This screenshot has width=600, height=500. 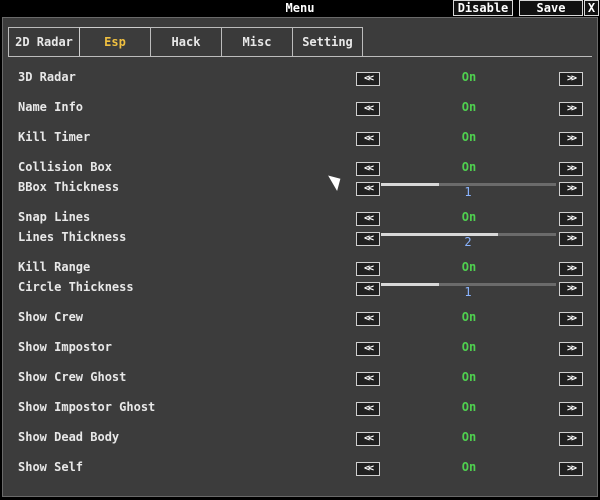 I want to click on slider-value: 2, so click(x=468, y=242).